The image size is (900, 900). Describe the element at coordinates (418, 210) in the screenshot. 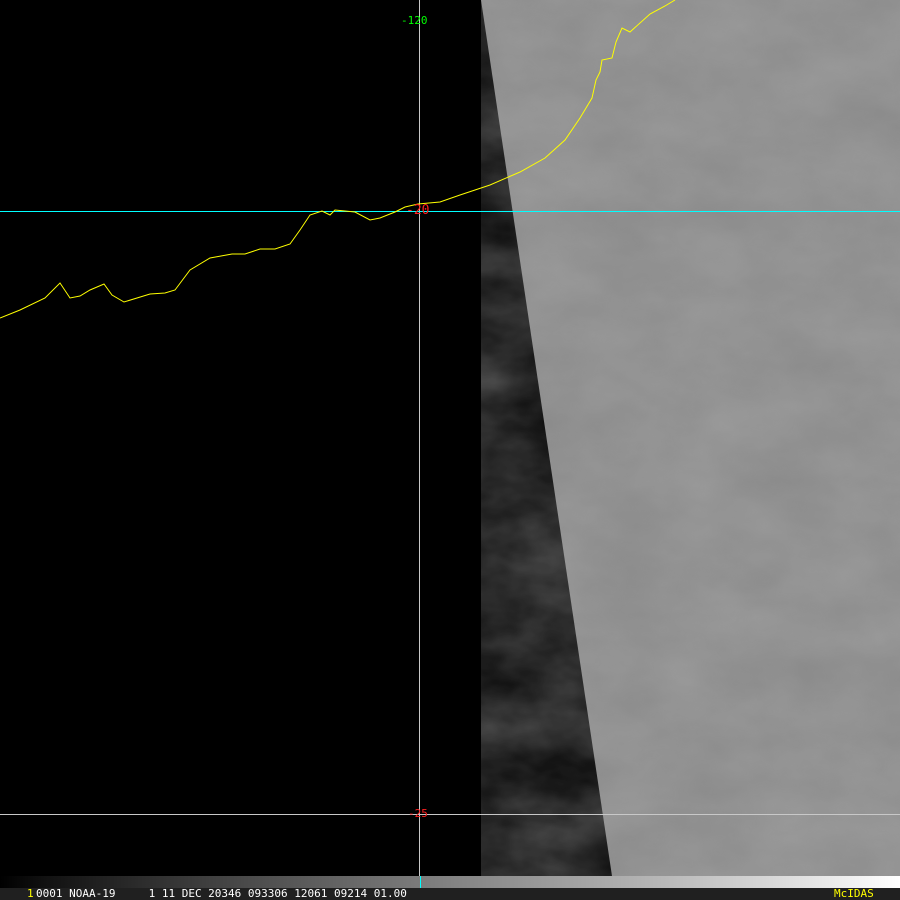

I see `latitude-label-20: -20` at that location.